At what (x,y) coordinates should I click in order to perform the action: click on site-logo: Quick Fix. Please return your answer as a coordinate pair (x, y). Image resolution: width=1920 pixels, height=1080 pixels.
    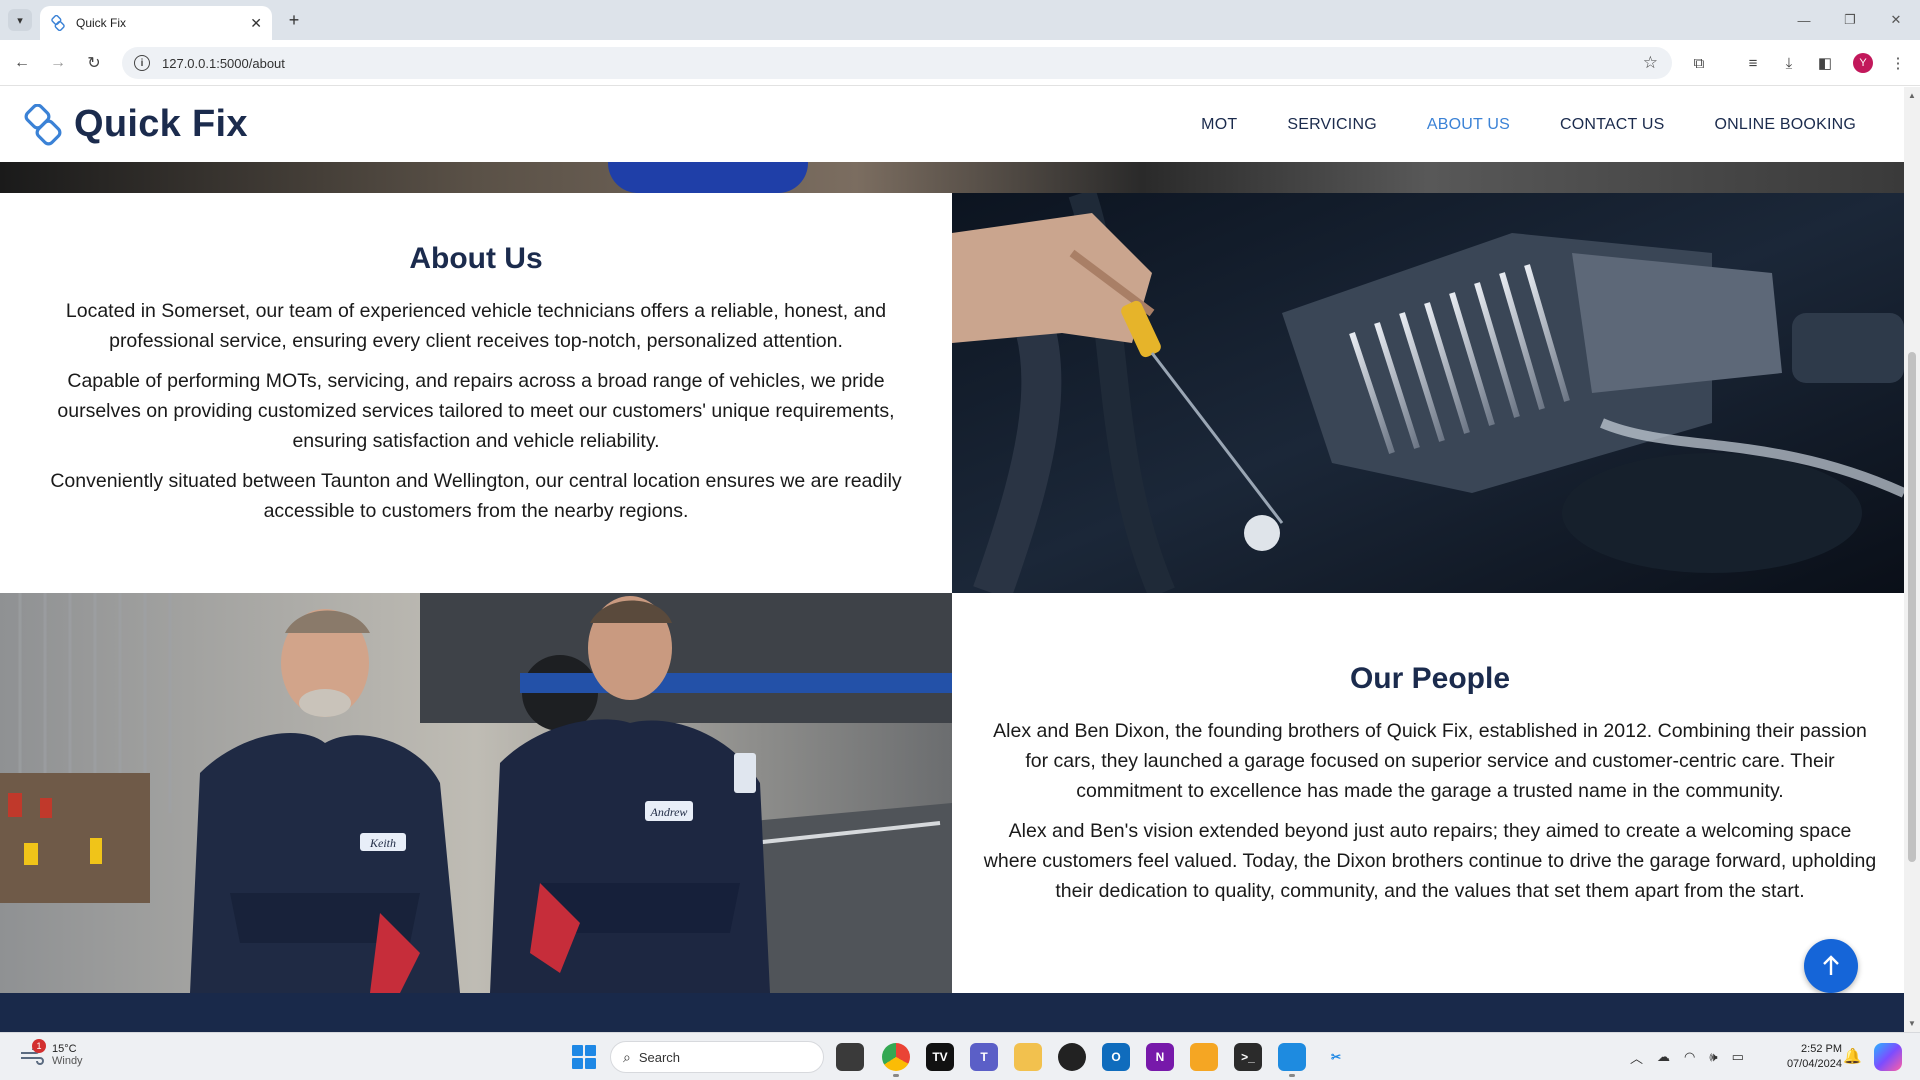
    Looking at the image, I should click on (135, 124).